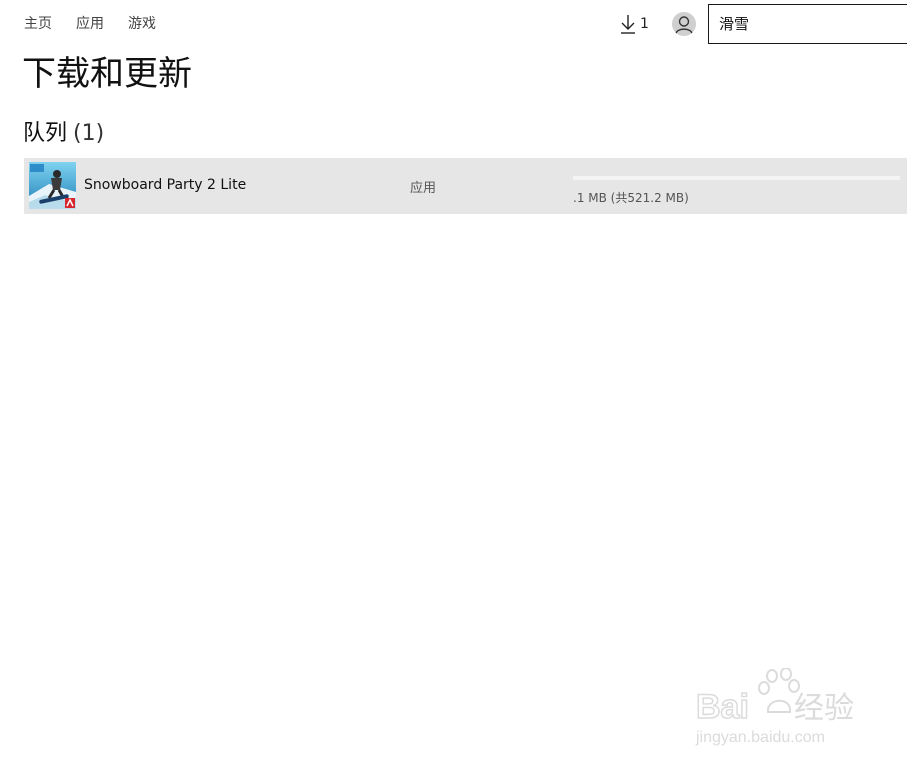 The width and height of the screenshot is (907, 768). I want to click on top-nav: 主页 应用 游戏, so click(90, 24).